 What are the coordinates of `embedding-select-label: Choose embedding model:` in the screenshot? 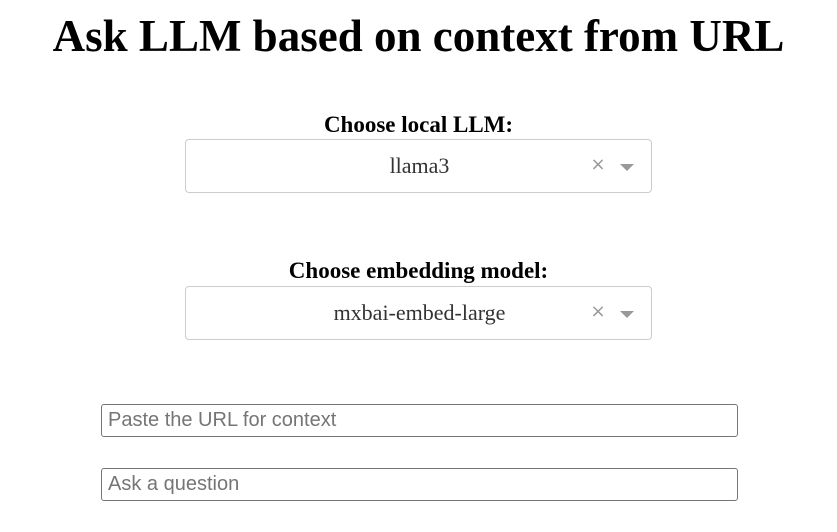 It's located at (418, 270).